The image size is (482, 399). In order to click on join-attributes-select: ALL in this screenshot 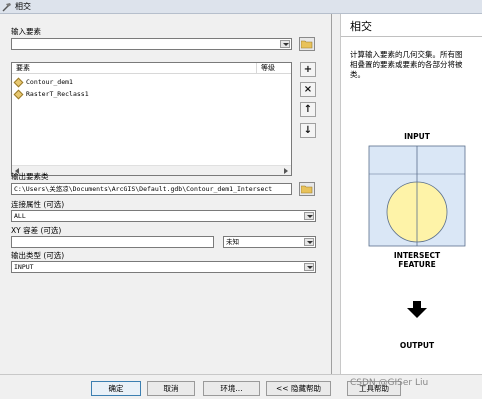, I will do `click(163, 216)`.